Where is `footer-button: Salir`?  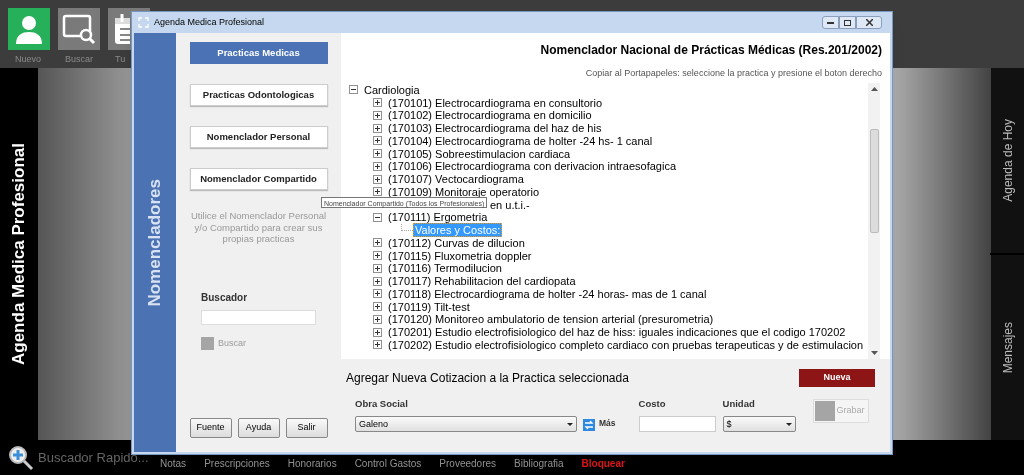
footer-button: Salir is located at coordinates (306, 428).